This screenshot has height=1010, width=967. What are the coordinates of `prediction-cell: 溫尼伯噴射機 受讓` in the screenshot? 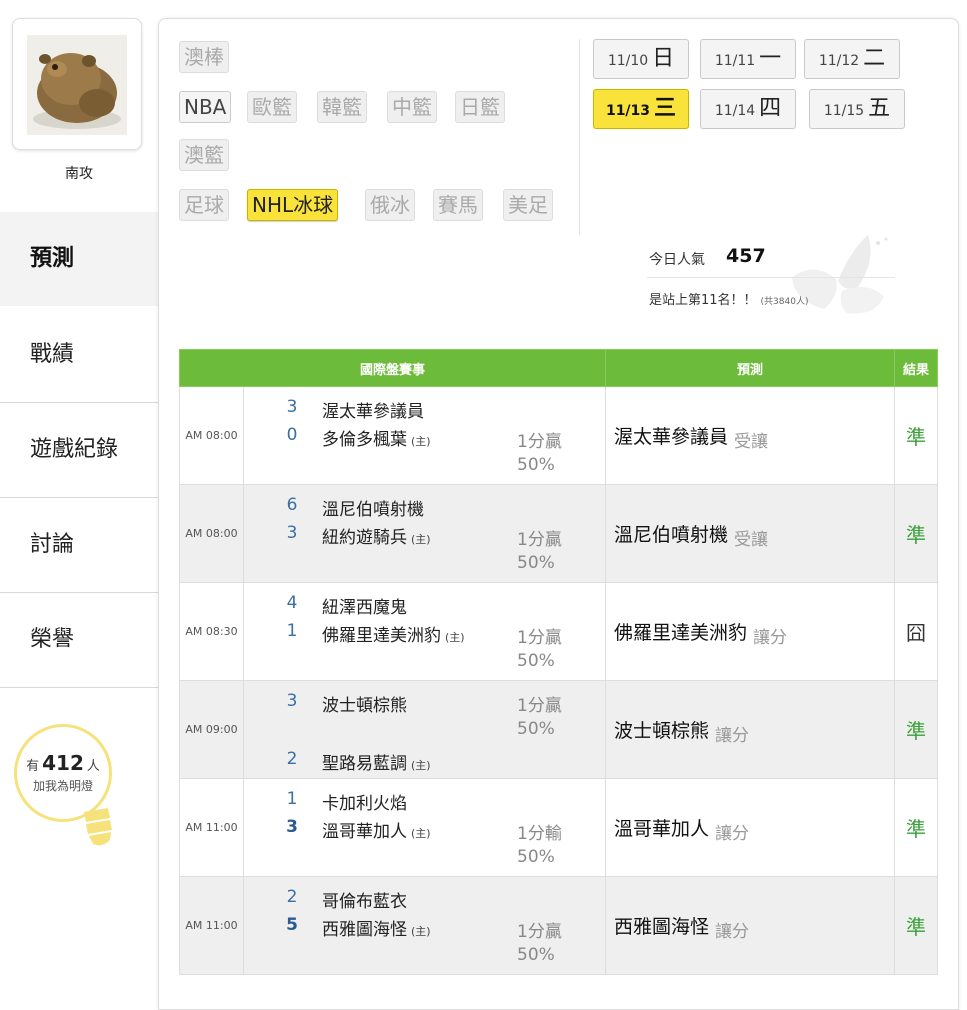 It's located at (750, 533).